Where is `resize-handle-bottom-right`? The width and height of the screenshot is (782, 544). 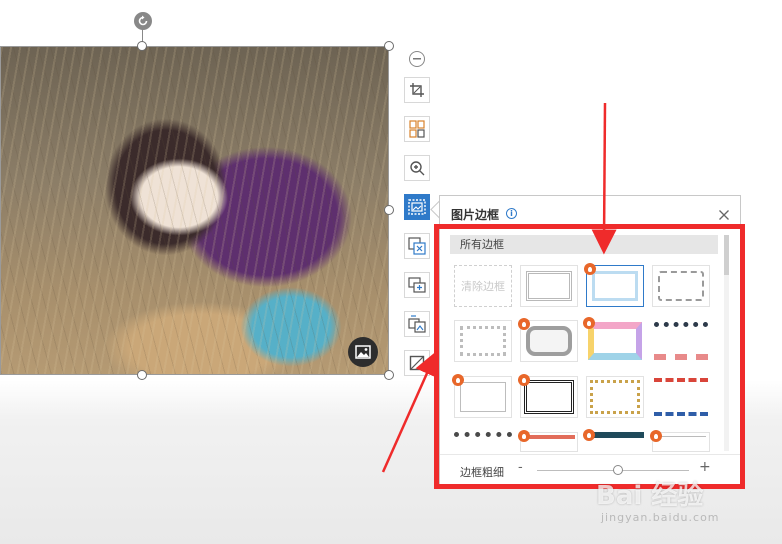 resize-handle-bottom-right is located at coordinates (389, 375).